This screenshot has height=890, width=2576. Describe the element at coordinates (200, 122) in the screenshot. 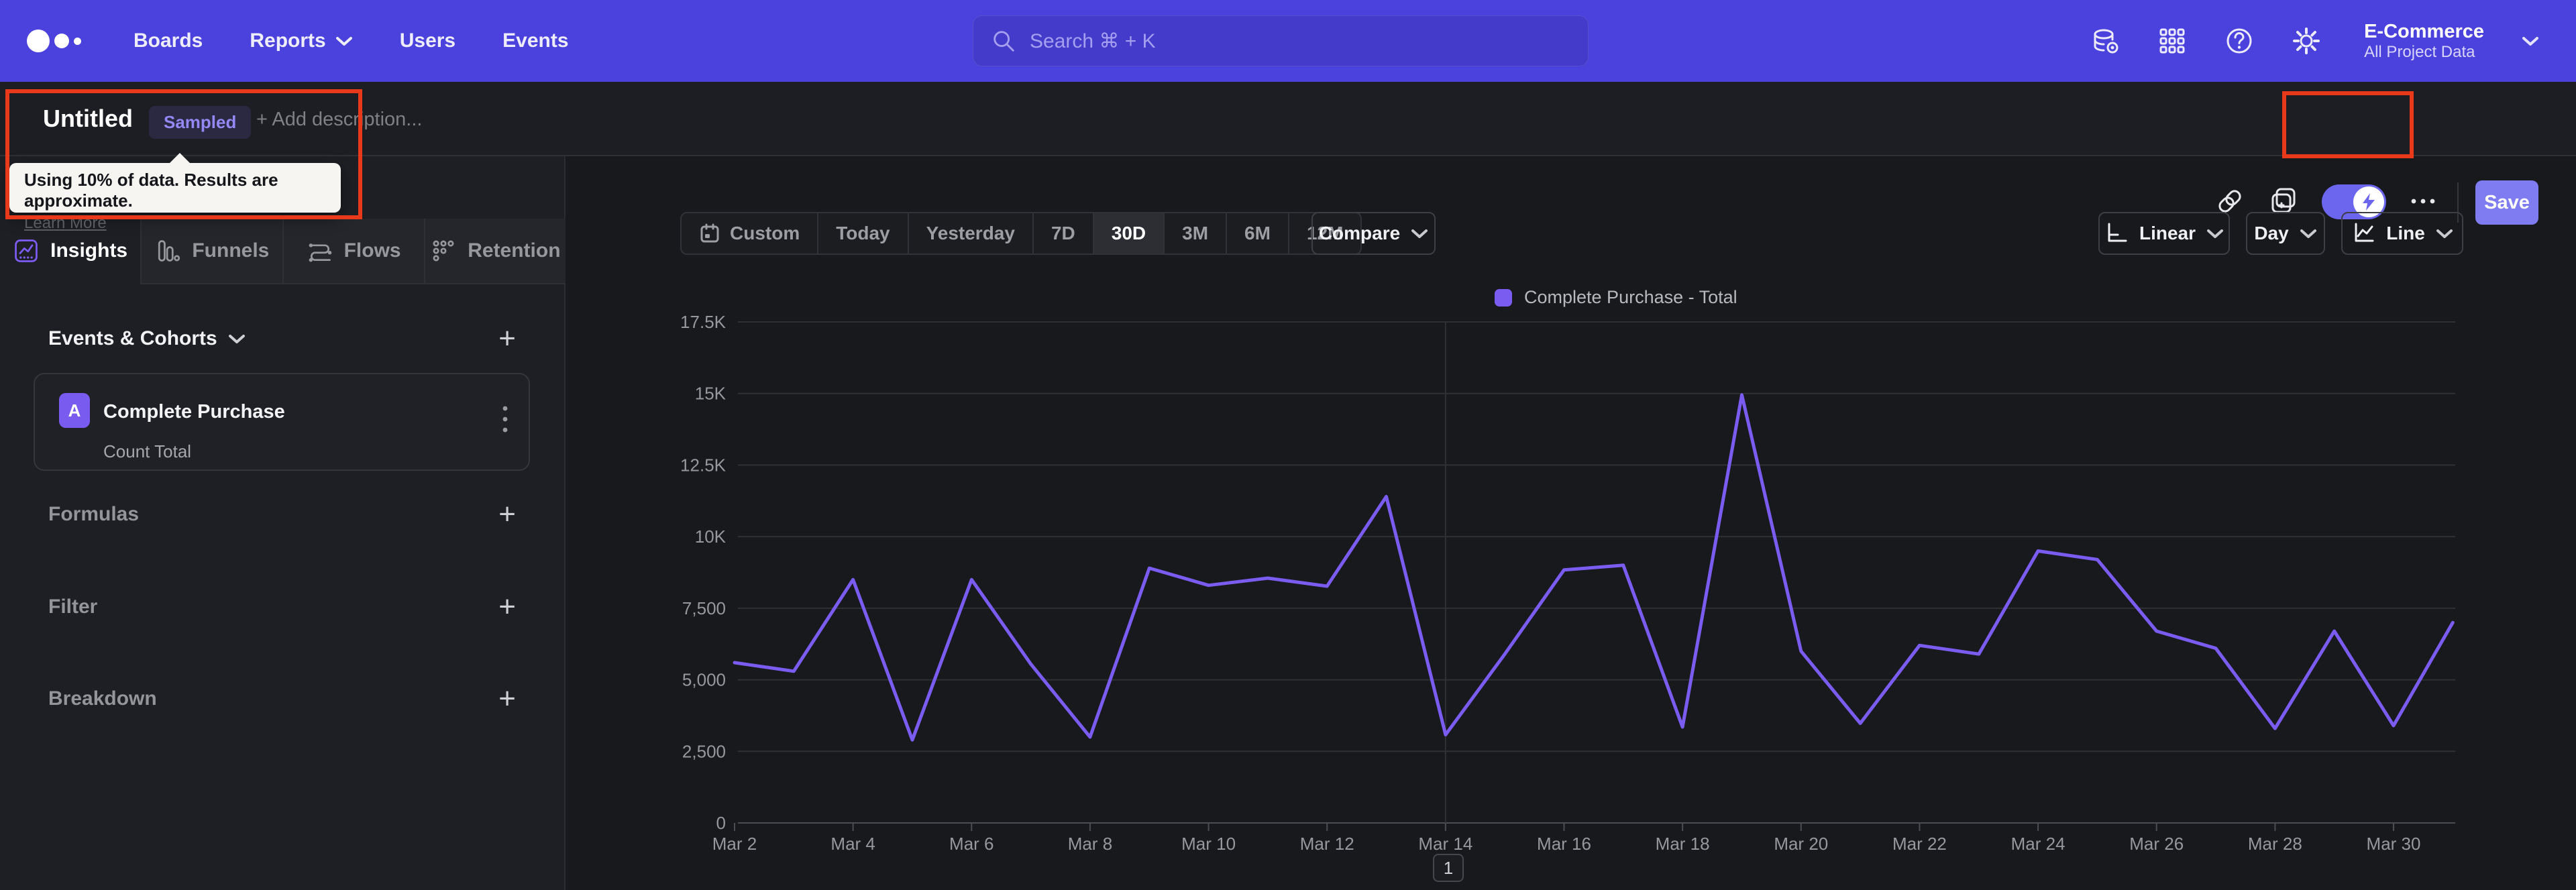

I see `sampled-badge: Sampled` at that location.